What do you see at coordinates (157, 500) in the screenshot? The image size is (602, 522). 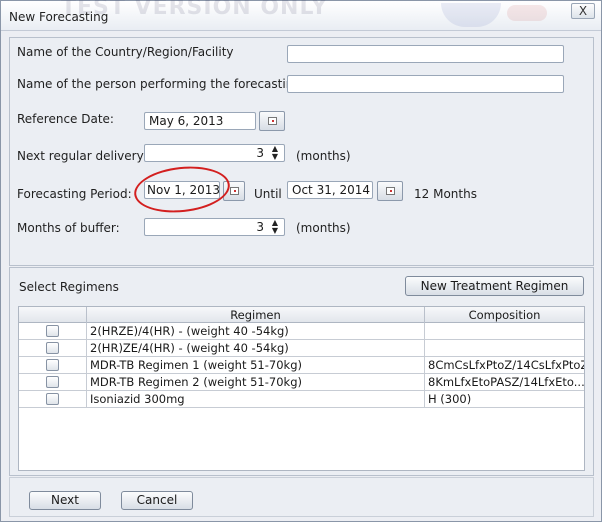 I see `cancel-button: Cancel` at bounding box center [157, 500].